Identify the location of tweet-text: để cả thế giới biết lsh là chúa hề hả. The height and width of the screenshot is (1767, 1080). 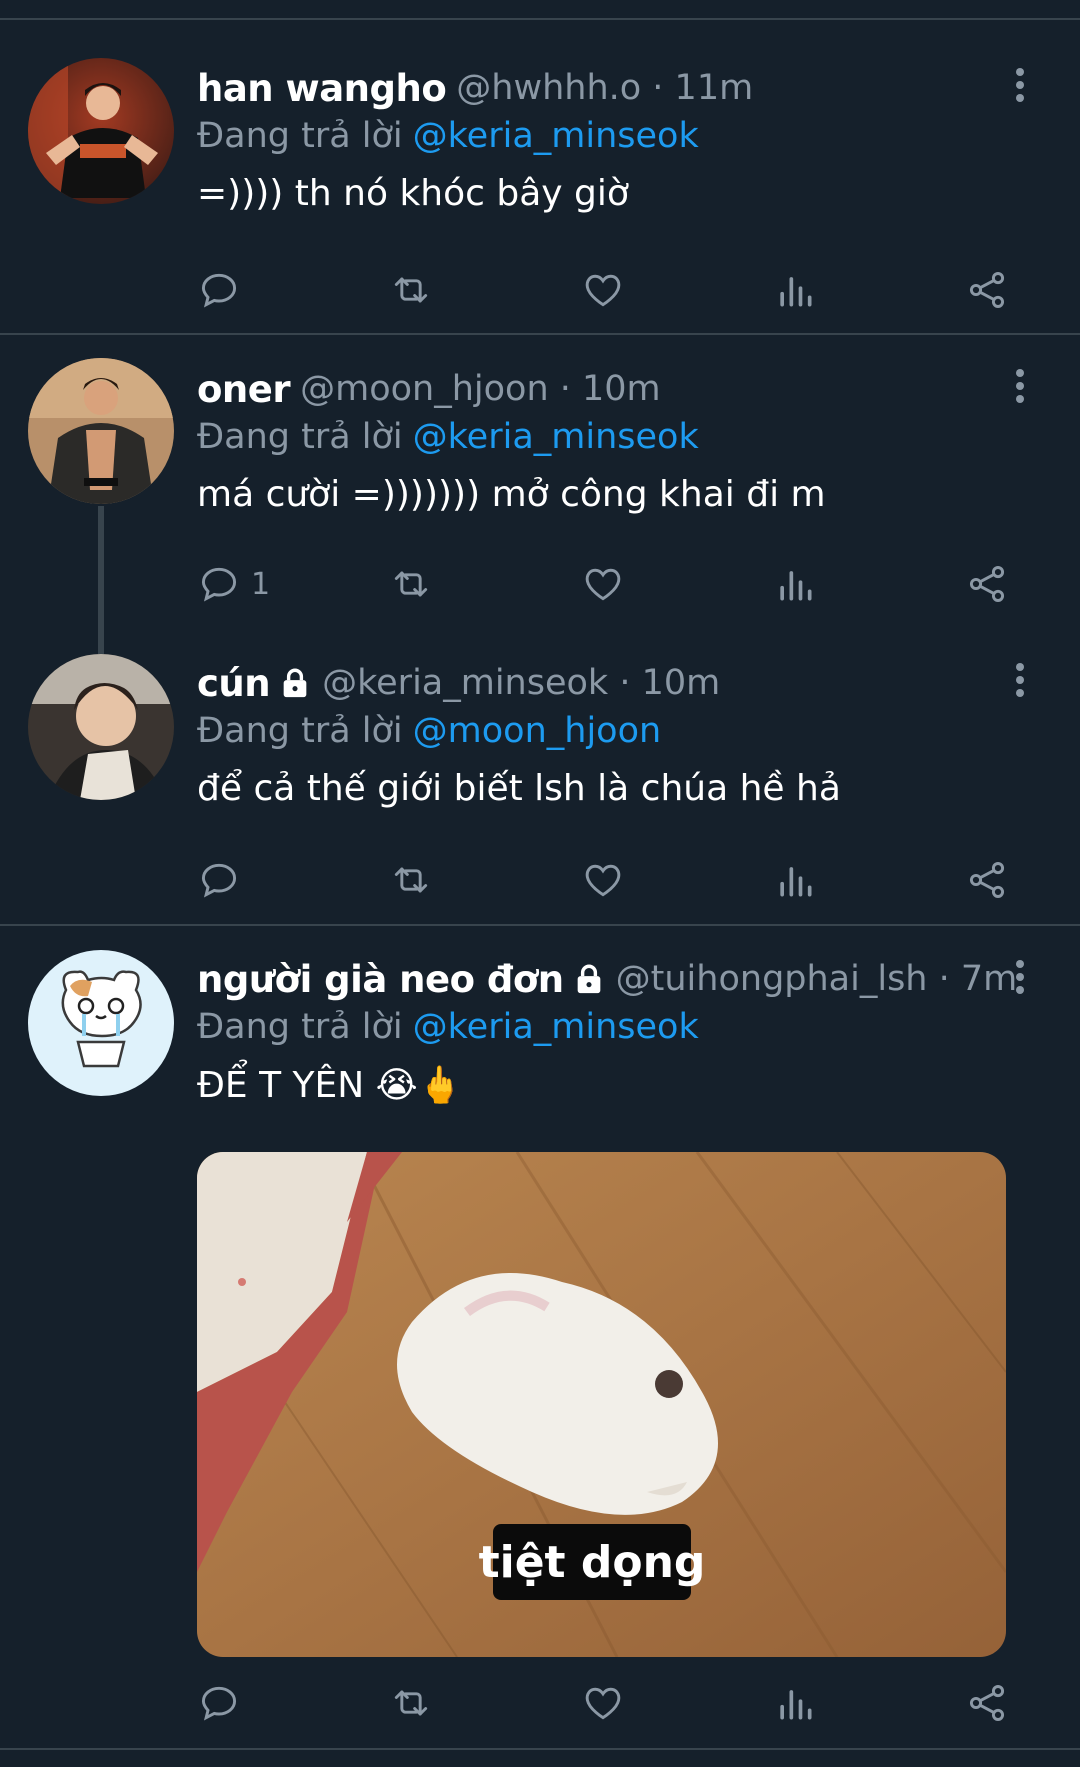
(519, 788).